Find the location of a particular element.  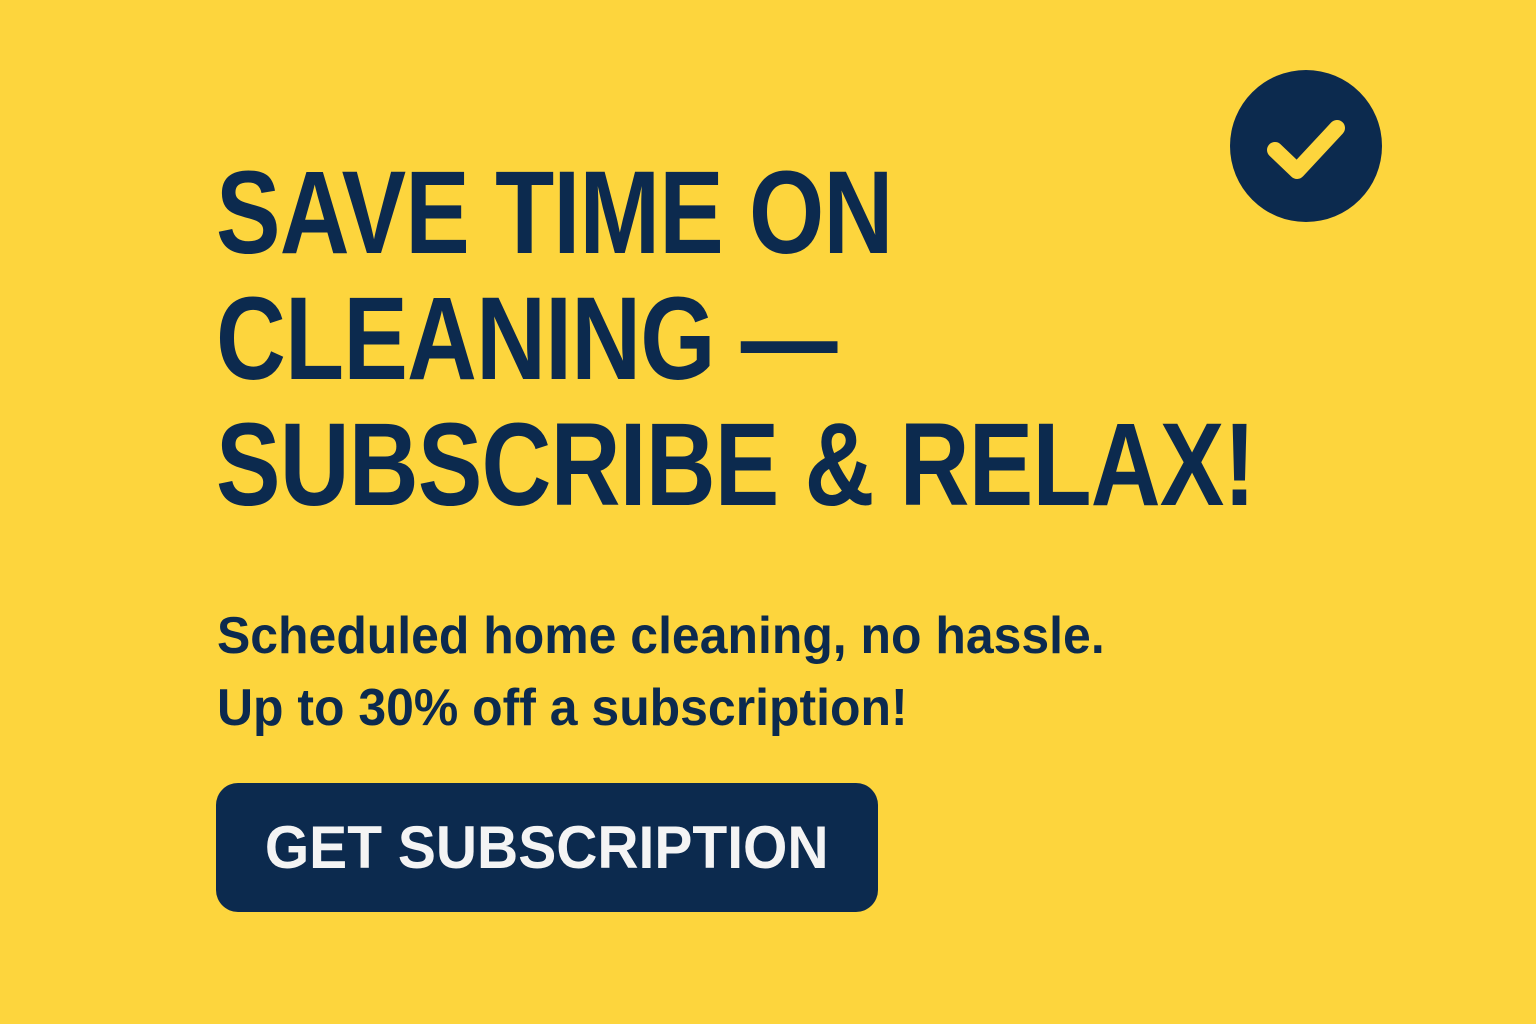

headline-line-1: SAVE TIME ON is located at coordinates (554, 213).